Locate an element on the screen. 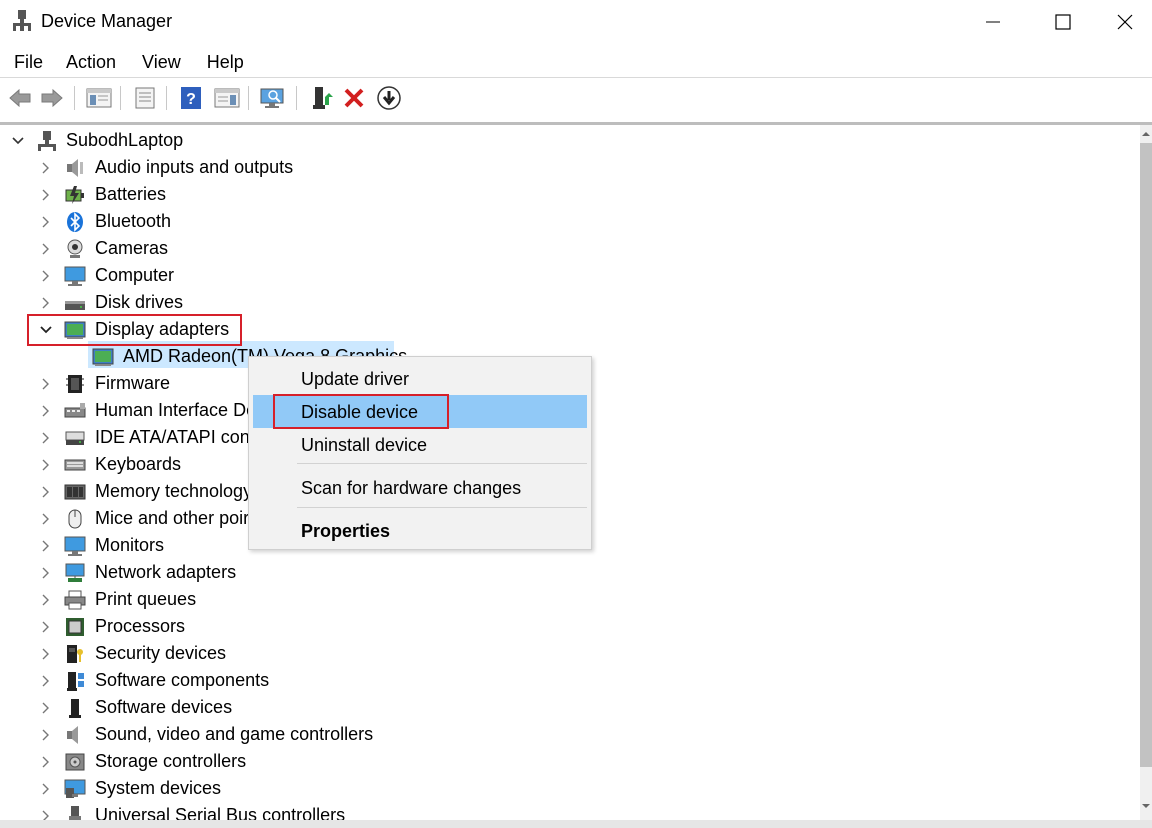  title-bar: Device Manager is located at coordinates (576, 22).